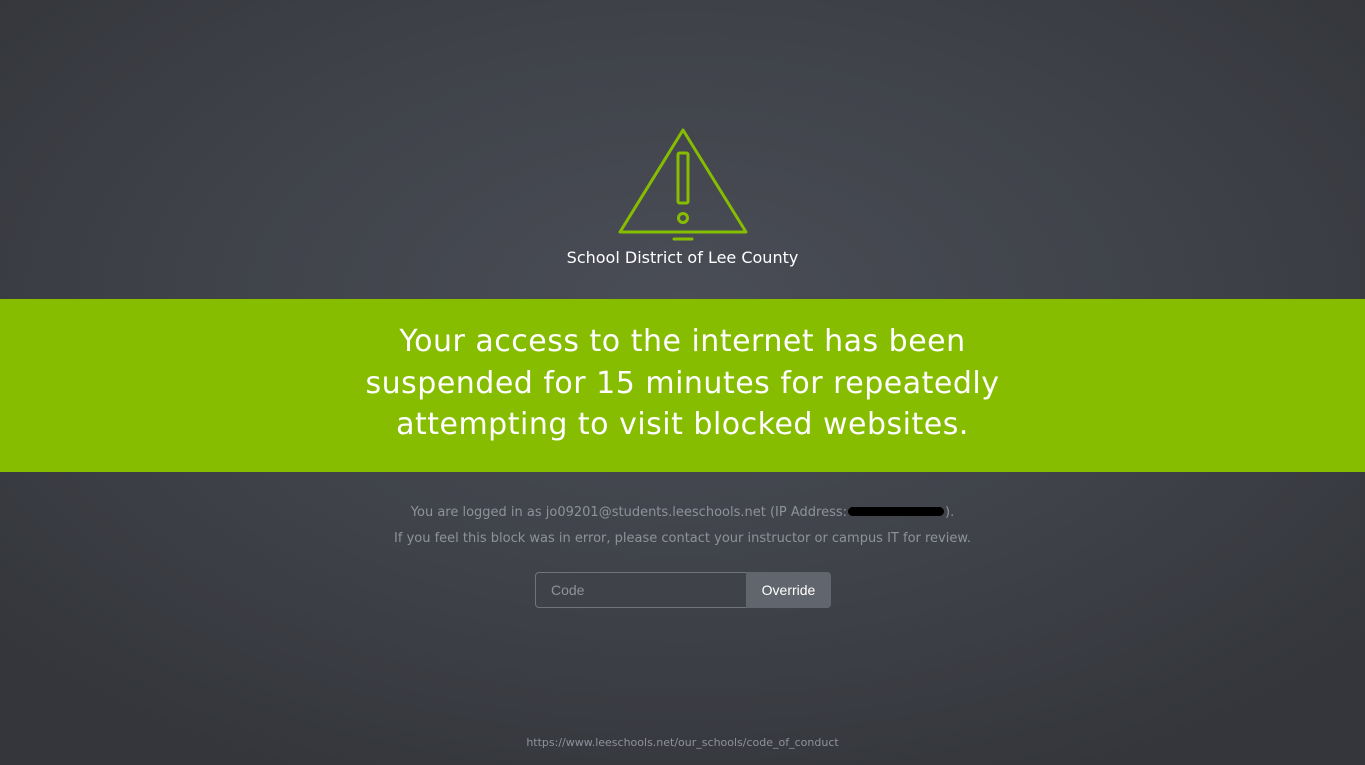 Image resolution: width=1365 pixels, height=765 pixels. I want to click on override-form: Override, so click(683, 590).